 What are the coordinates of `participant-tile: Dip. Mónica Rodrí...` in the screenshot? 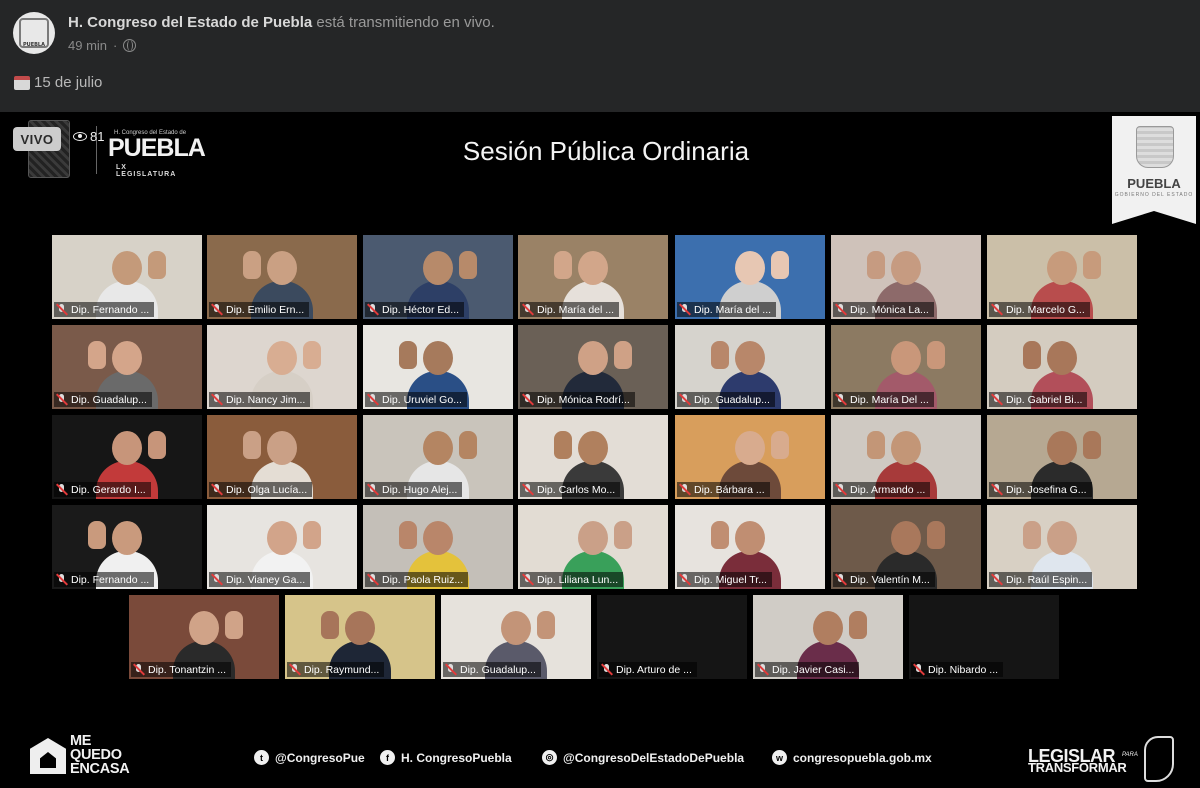 It's located at (593, 367).